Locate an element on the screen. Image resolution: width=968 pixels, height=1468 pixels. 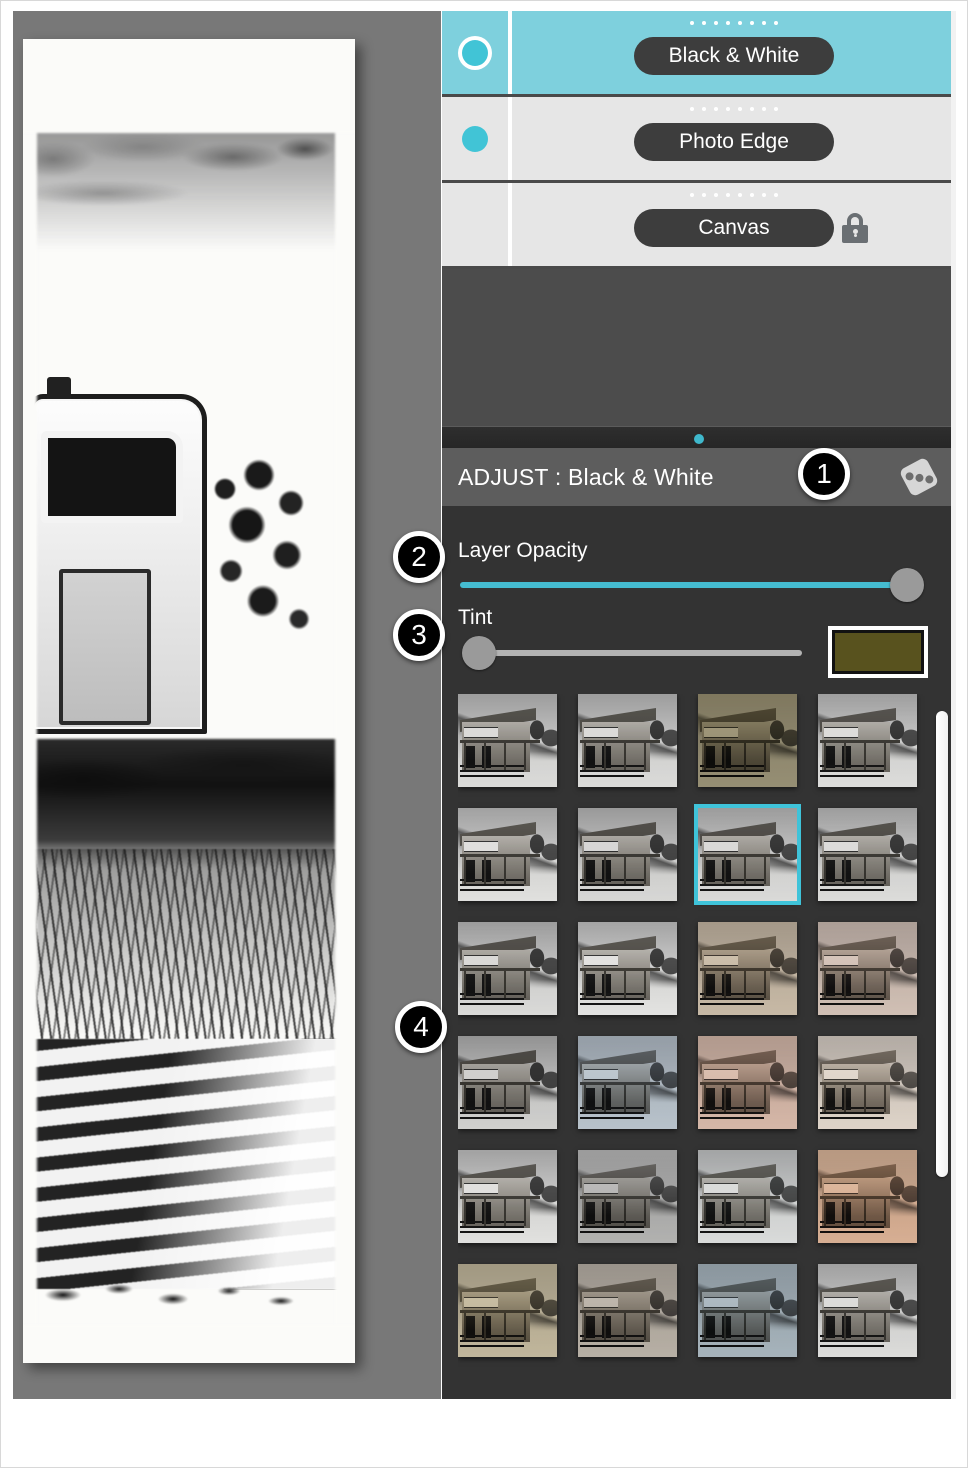
tint-slider is located at coordinates (637, 653).